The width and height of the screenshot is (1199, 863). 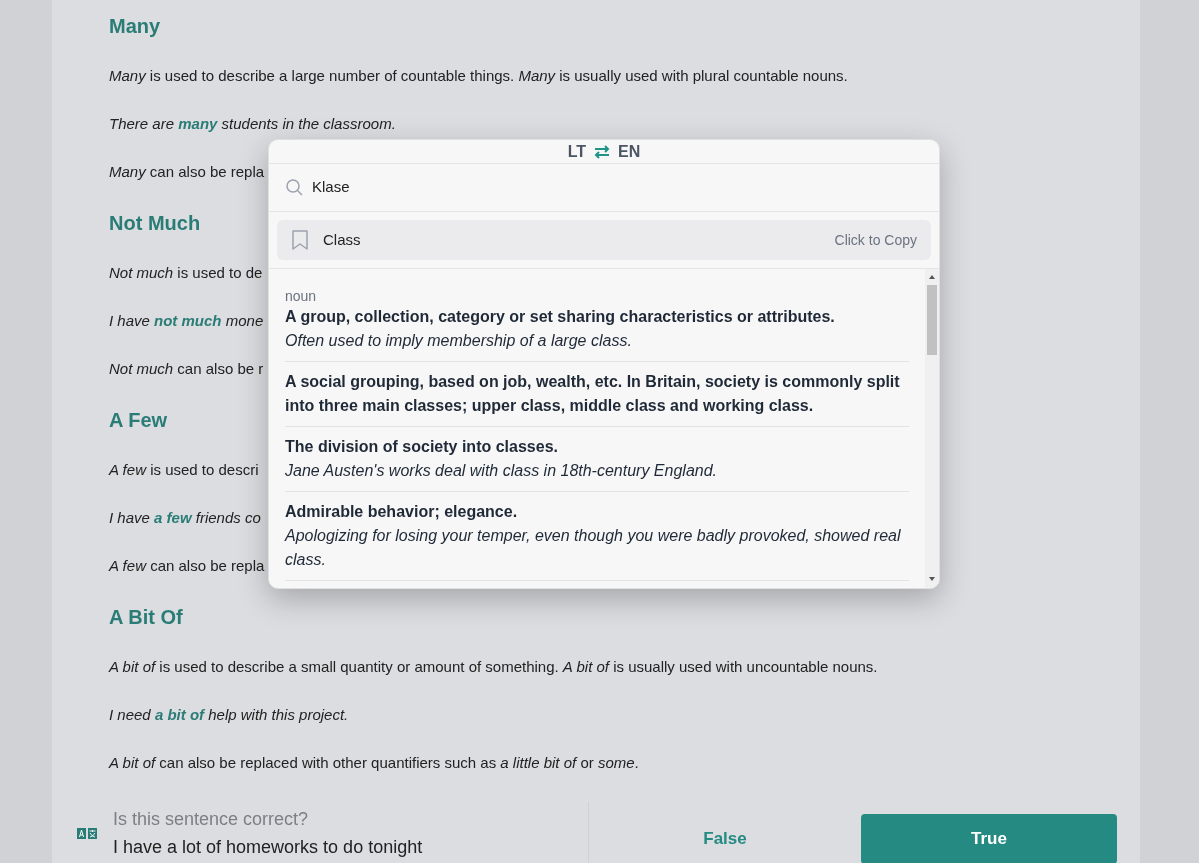 I want to click on section-heading: Not Much, so click(x=155, y=223).